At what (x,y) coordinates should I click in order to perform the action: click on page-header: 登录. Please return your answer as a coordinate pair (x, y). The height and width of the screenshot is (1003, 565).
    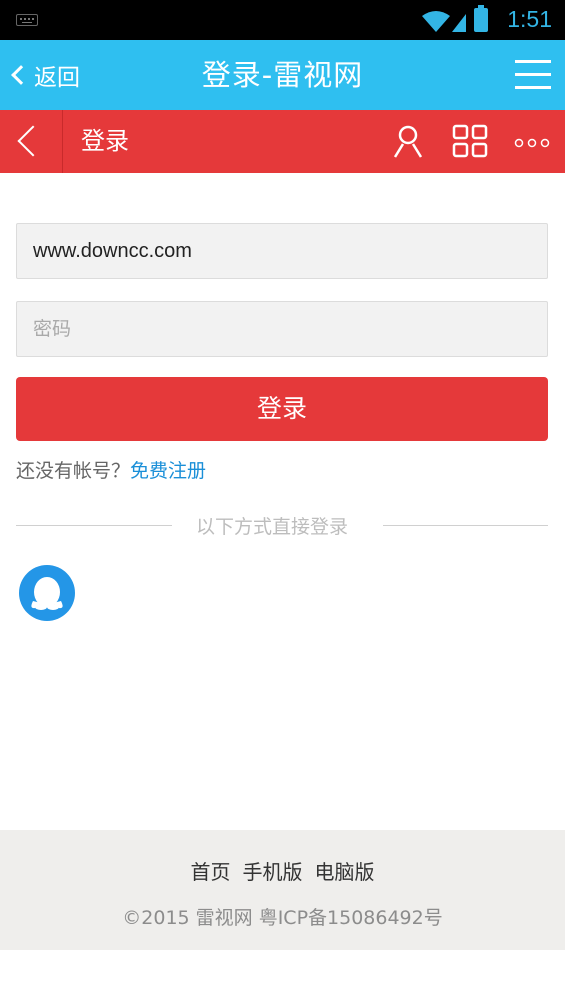
    Looking at the image, I should click on (282, 141).